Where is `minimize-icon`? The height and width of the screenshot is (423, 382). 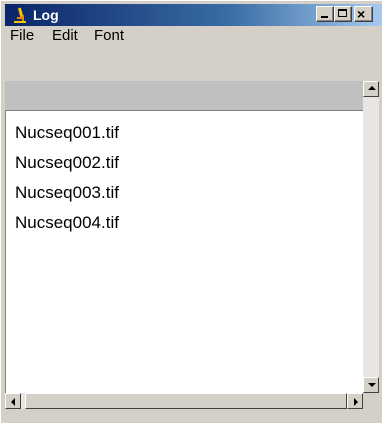 minimize-icon is located at coordinates (324, 17).